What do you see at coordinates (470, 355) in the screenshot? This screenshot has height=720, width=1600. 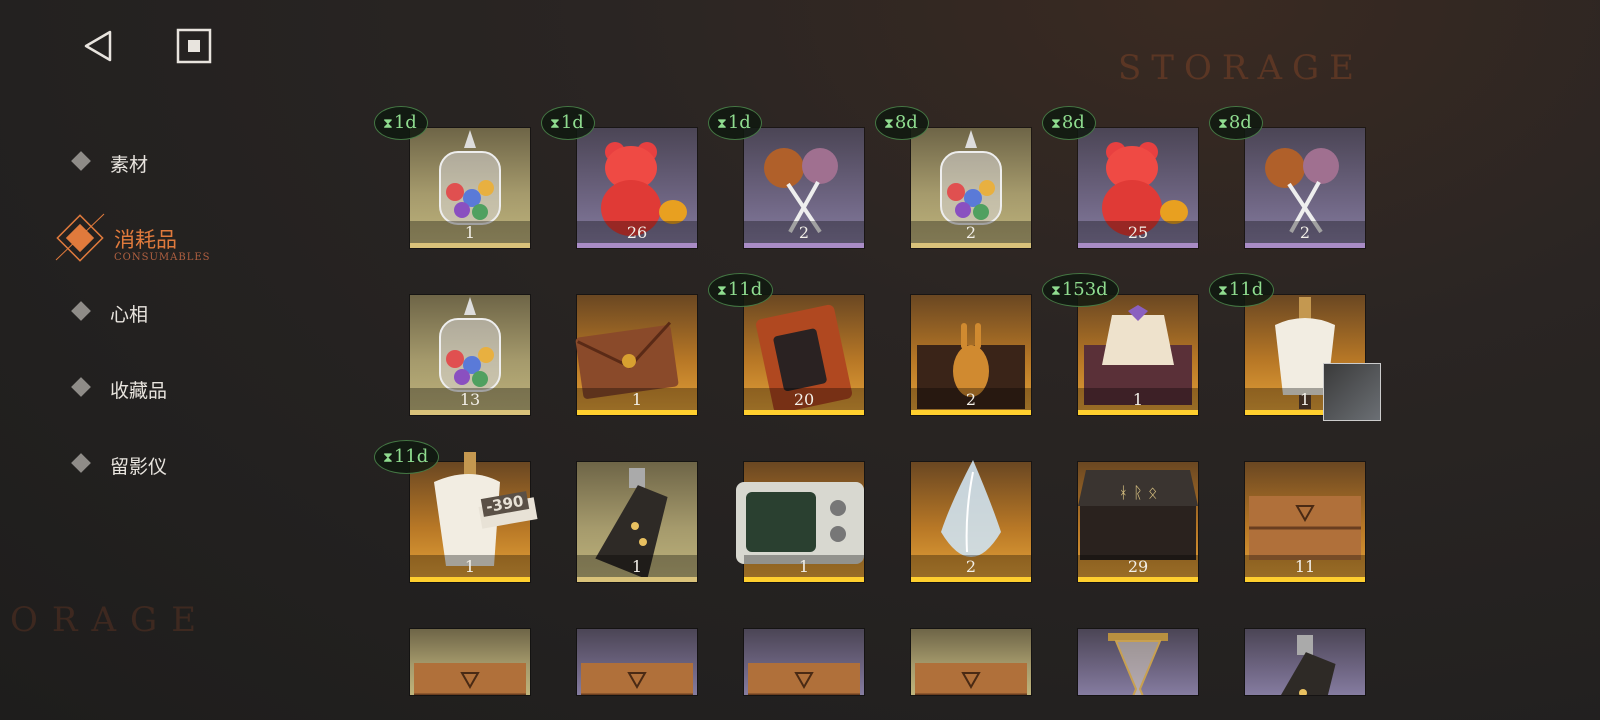 I see `item-slot-candy-jar: 13` at bounding box center [470, 355].